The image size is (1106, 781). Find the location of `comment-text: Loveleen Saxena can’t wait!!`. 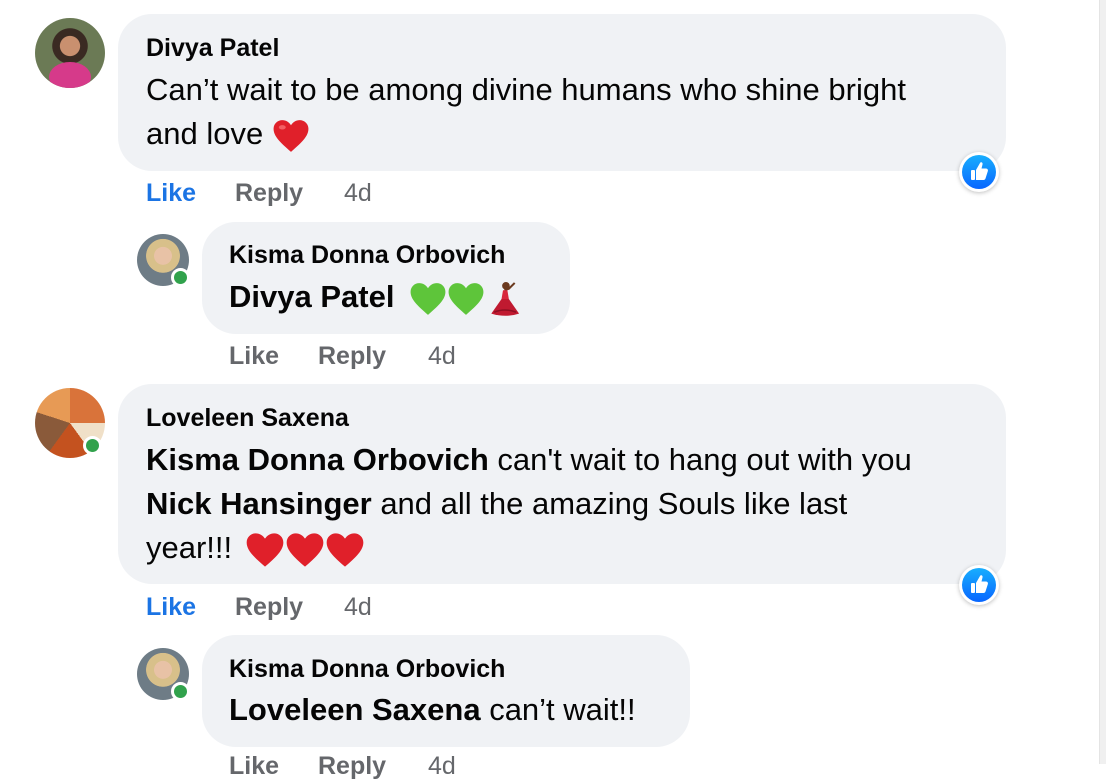

comment-text: Loveleen Saxena can’t wait!! is located at coordinates (432, 710).